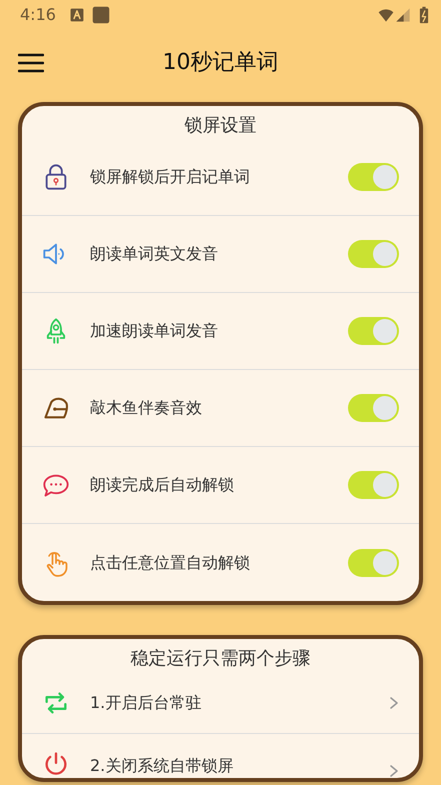 This screenshot has width=441, height=785. What do you see at coordinates (162, 766) in the screenshot?
I see `step-label: 2.关闭系统自带锁屏` at bounding box center [162, 766].